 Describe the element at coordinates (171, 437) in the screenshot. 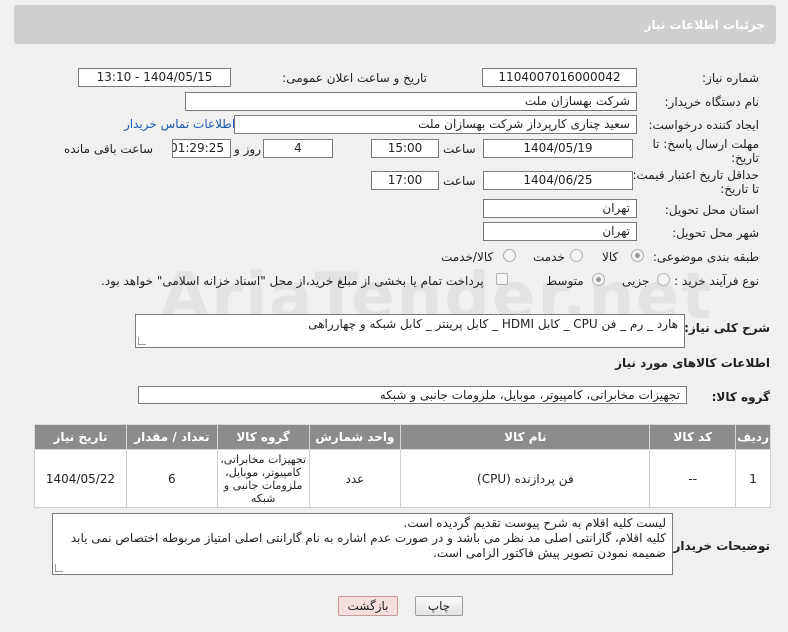

I see `col-qty: تعداد / مقدار` at that location.